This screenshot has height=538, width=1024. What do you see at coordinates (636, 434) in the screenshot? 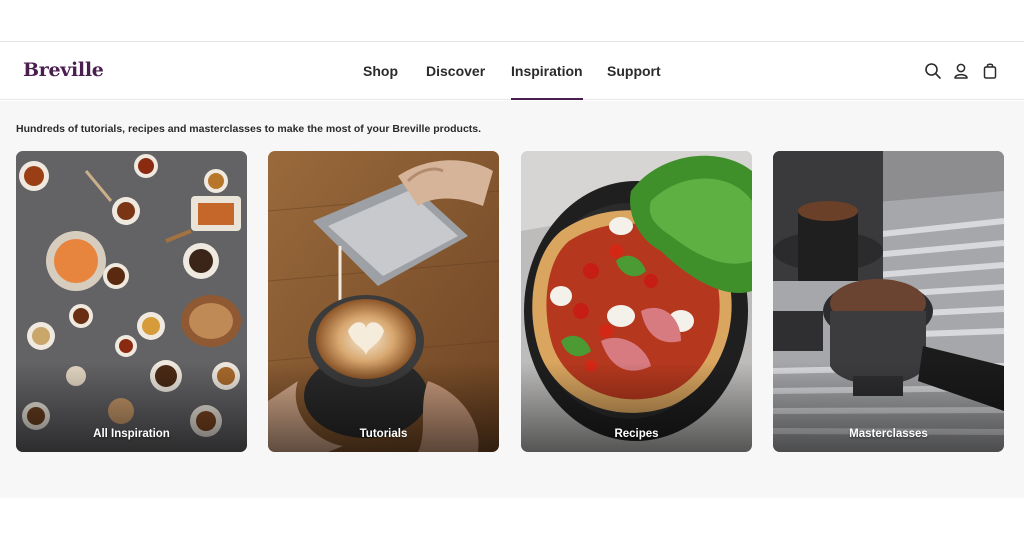
I see `card-label: Recipes` at bounding box center [636, 434].